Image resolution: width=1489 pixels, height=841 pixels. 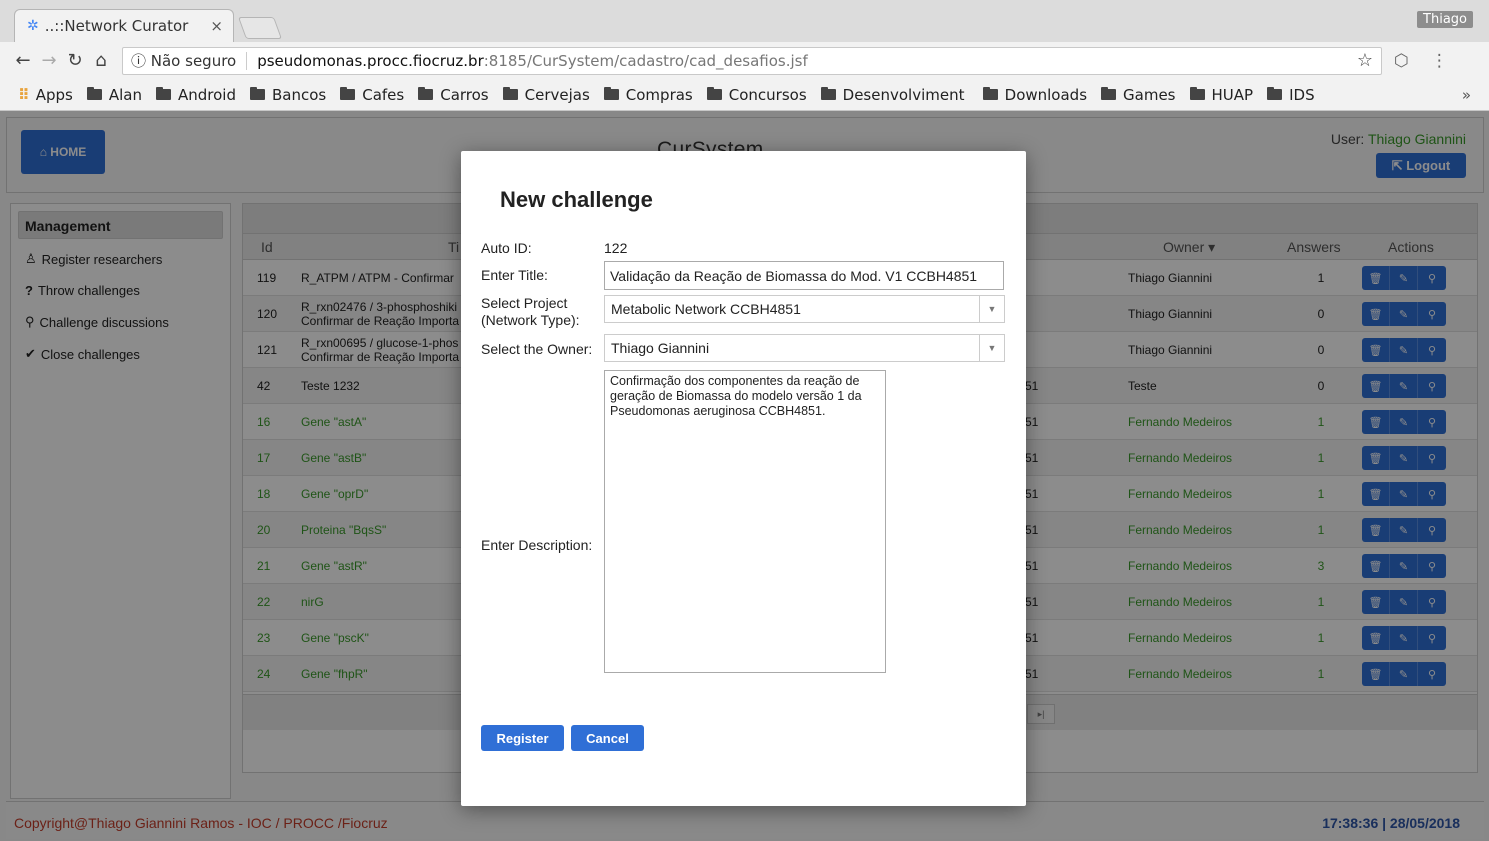 I want to click on extension-shield-icon: ⬡, so click(x=1401, y=61).